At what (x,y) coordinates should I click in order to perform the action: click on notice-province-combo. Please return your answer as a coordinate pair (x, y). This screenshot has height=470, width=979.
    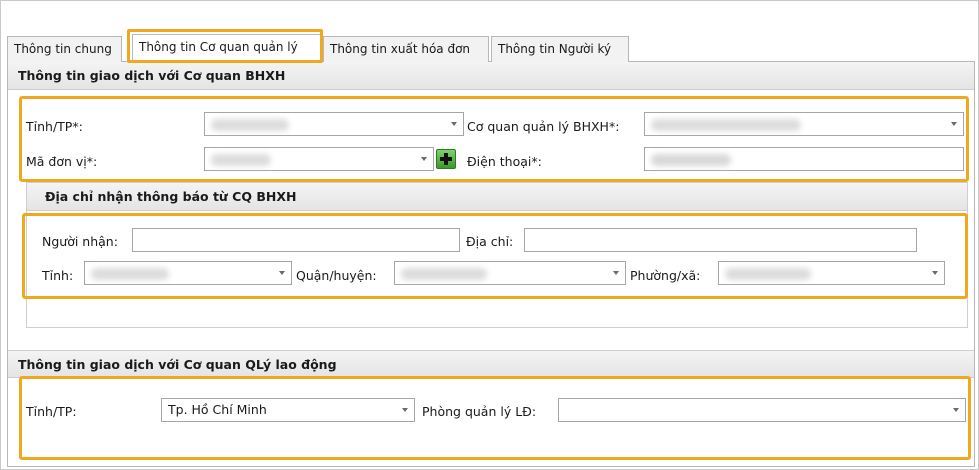
    Looking at the image, I should click on (188, 273).